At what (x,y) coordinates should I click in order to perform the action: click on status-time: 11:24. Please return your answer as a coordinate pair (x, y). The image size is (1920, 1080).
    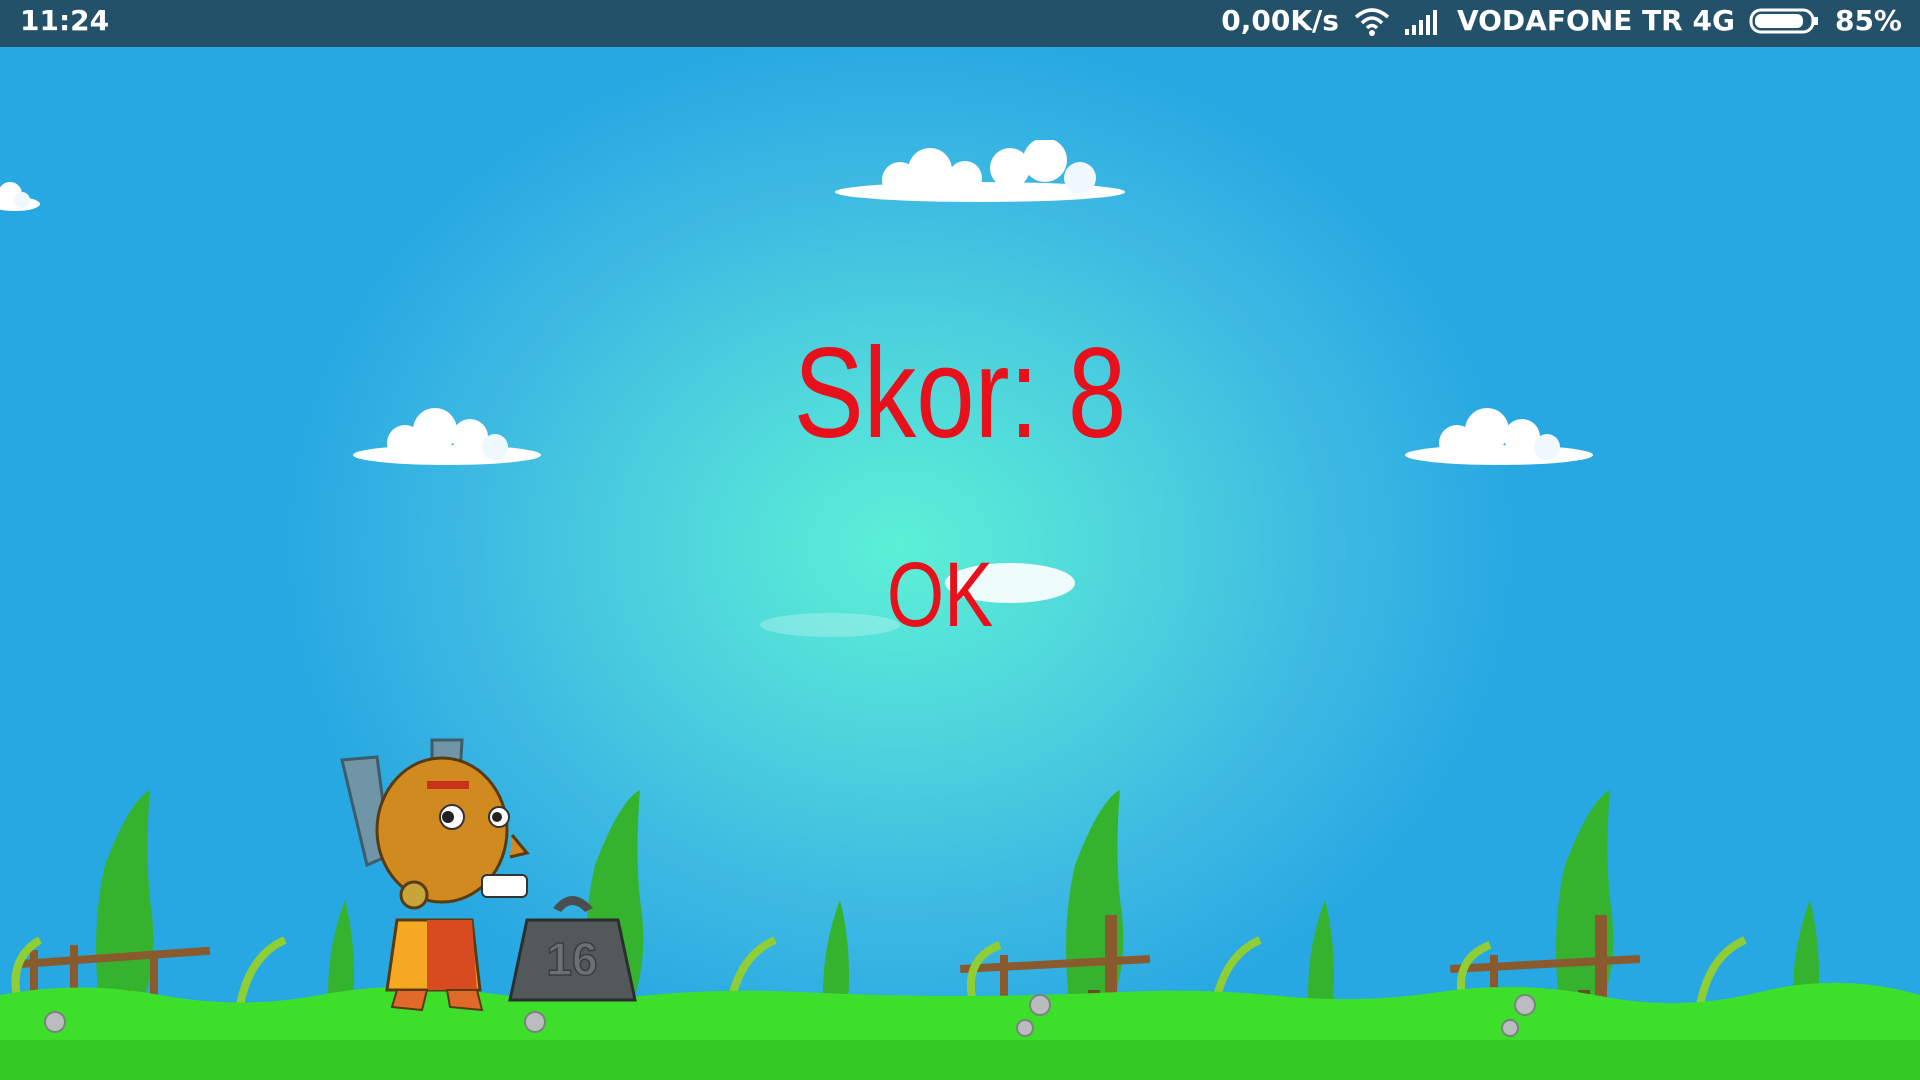
    Looking at the image, I should click on (65, 20).